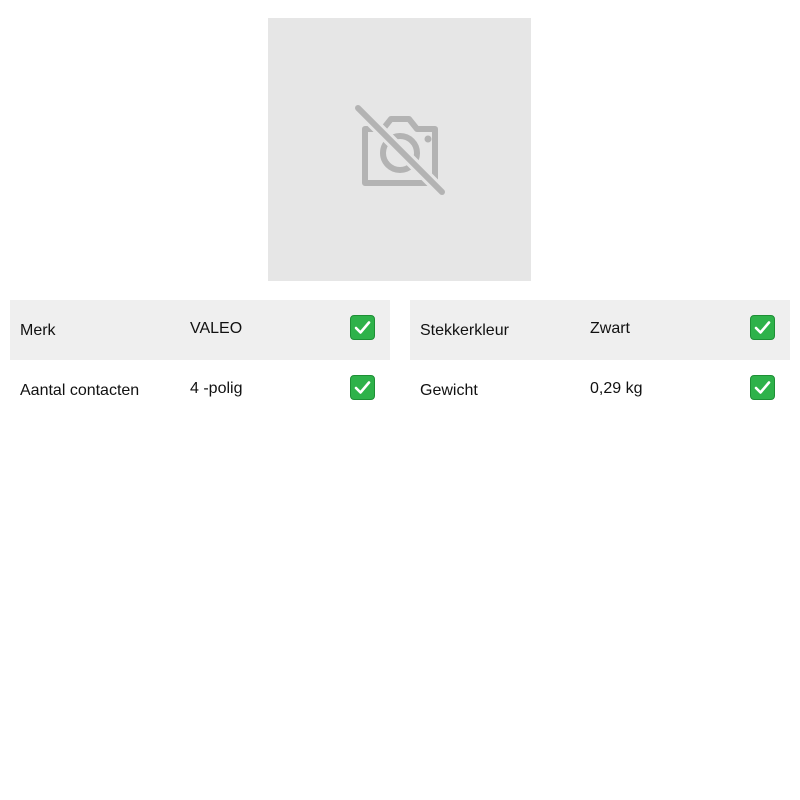  I want to click on spec-row-gewicht: Gewicht 0,29 kg, so click(600, 390).